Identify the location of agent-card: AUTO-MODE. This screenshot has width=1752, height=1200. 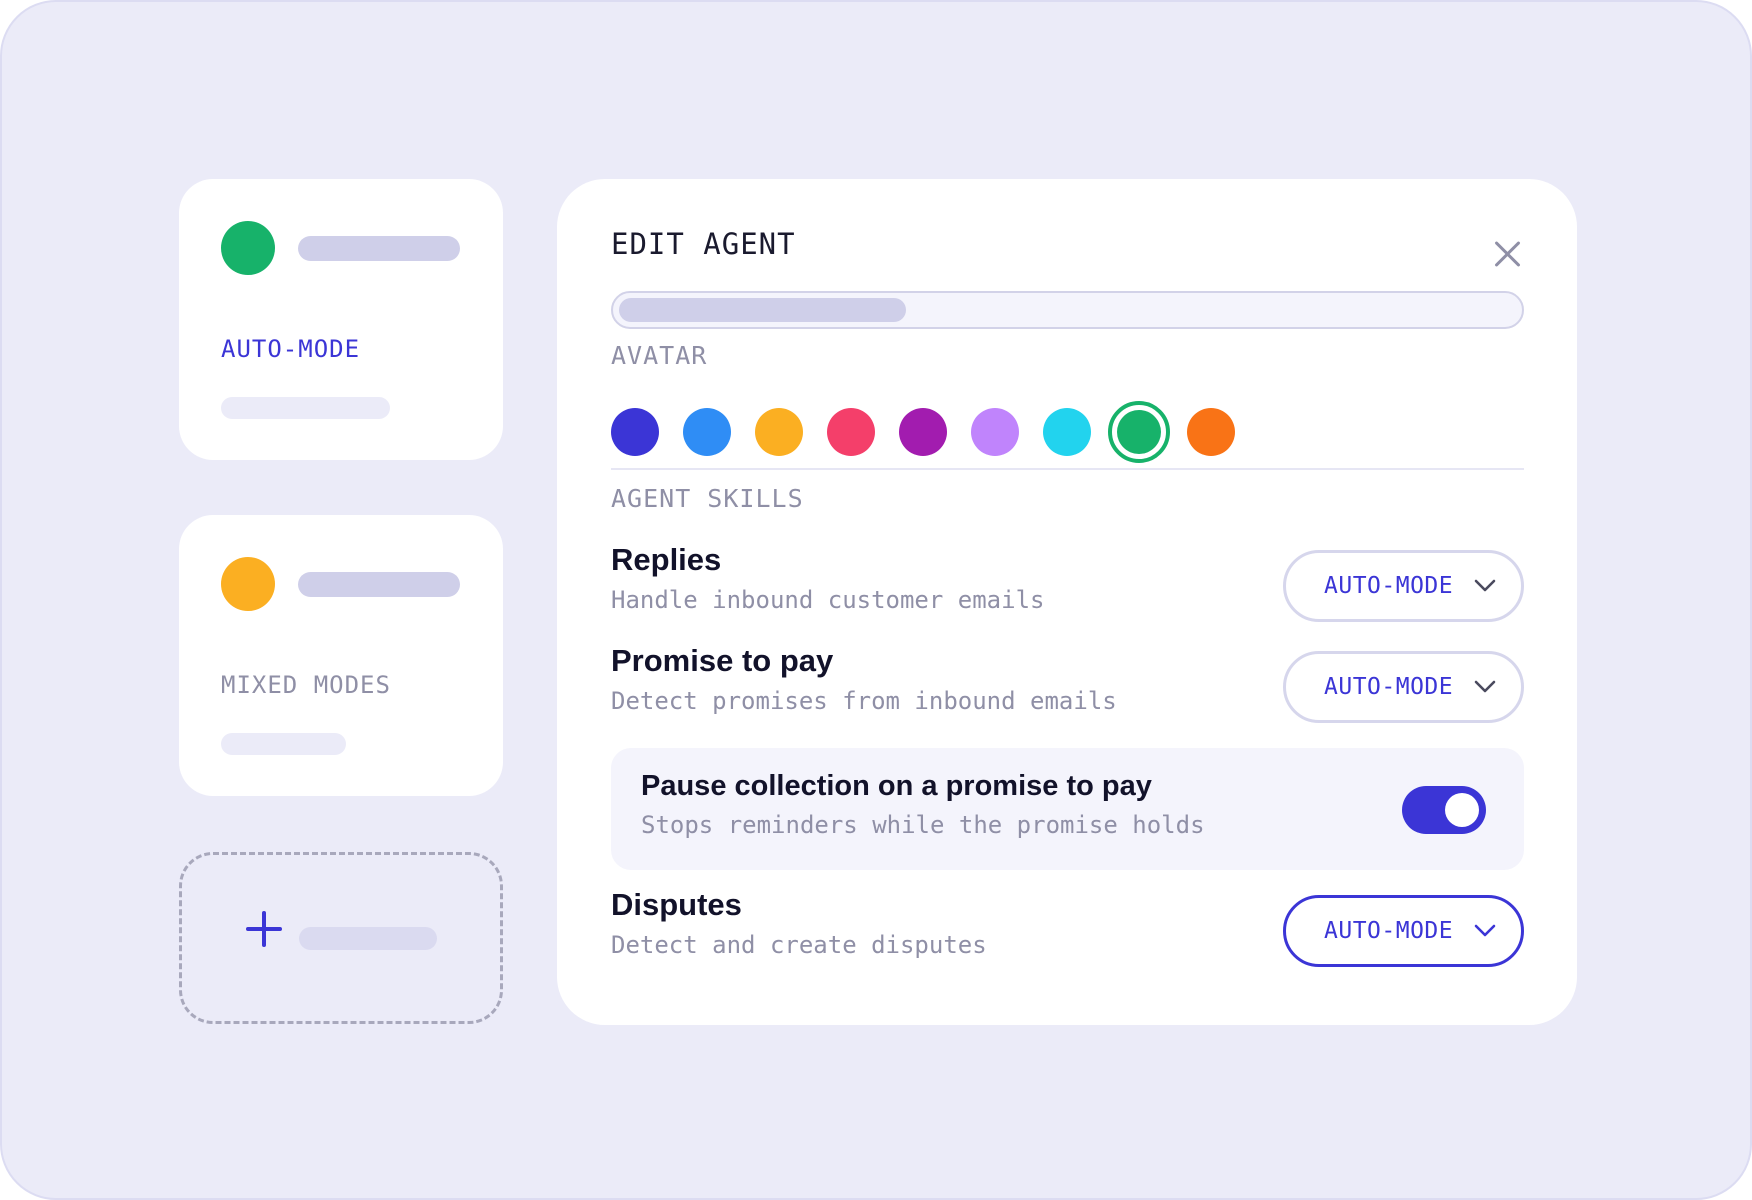
(341, 319).